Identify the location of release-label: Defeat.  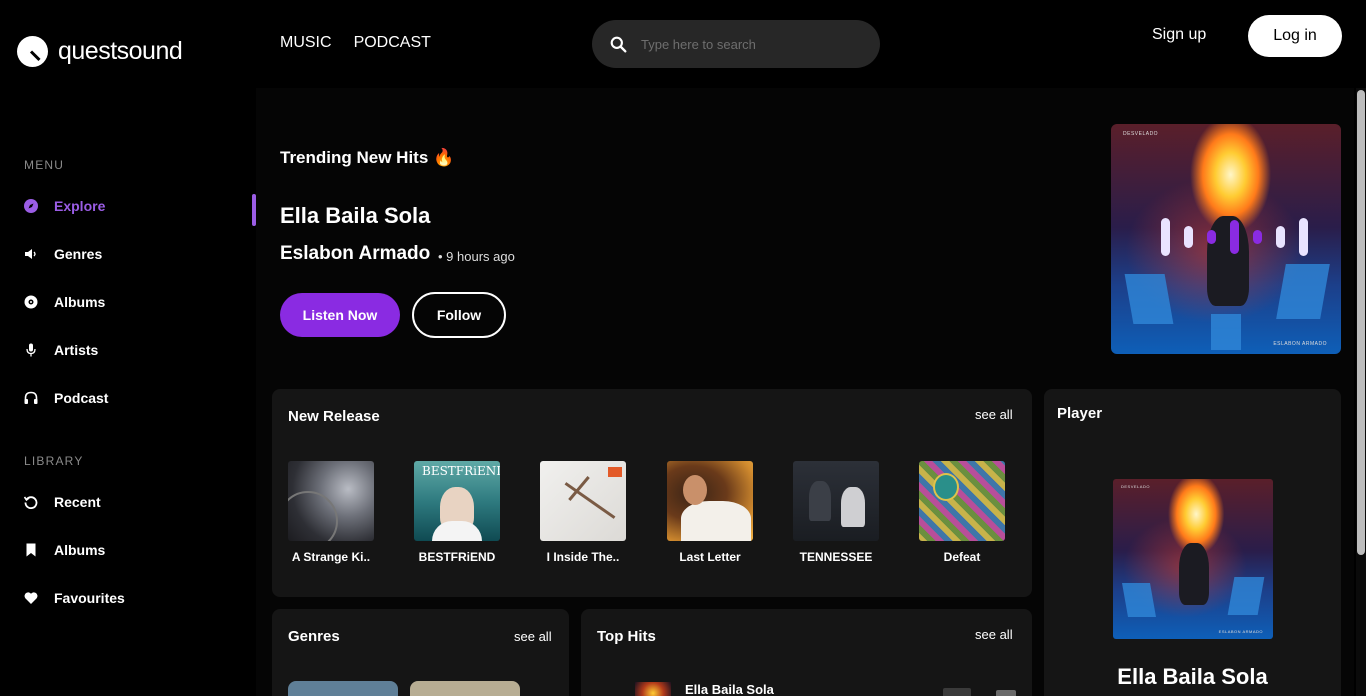
(962, 557).